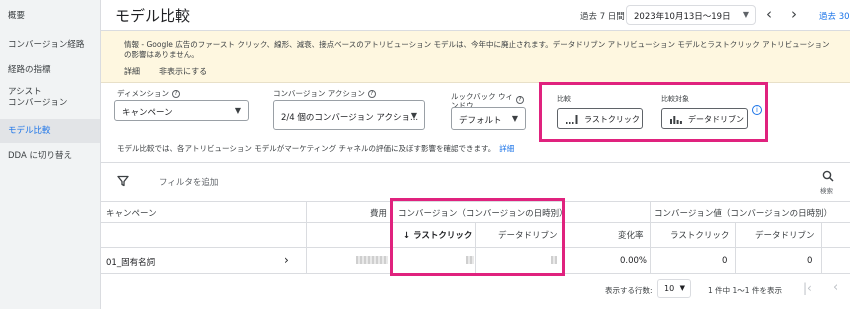 The width and height of the screenshot is (850, 309). What do you see at coordinates (188, 182) in the screenshot?
I see `add-filter-button: フィルタを追加` at bounding box center [188, 182].